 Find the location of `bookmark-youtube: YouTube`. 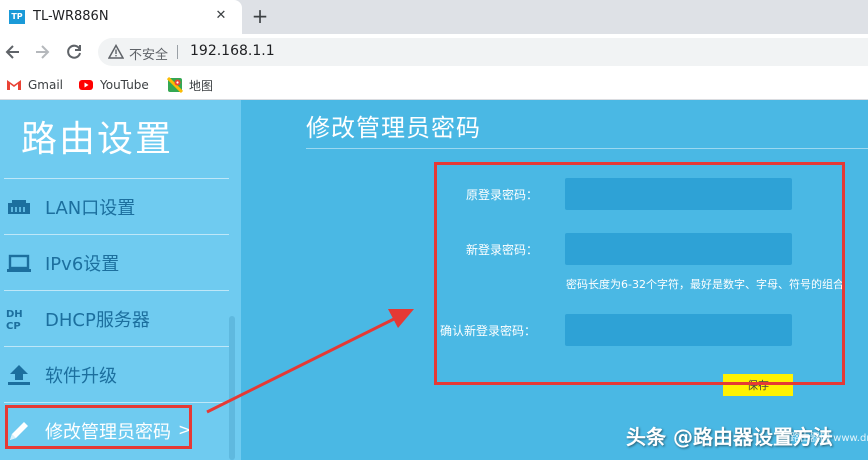

bookmark-youtube: YouTube is located at coordinates (113, 85).